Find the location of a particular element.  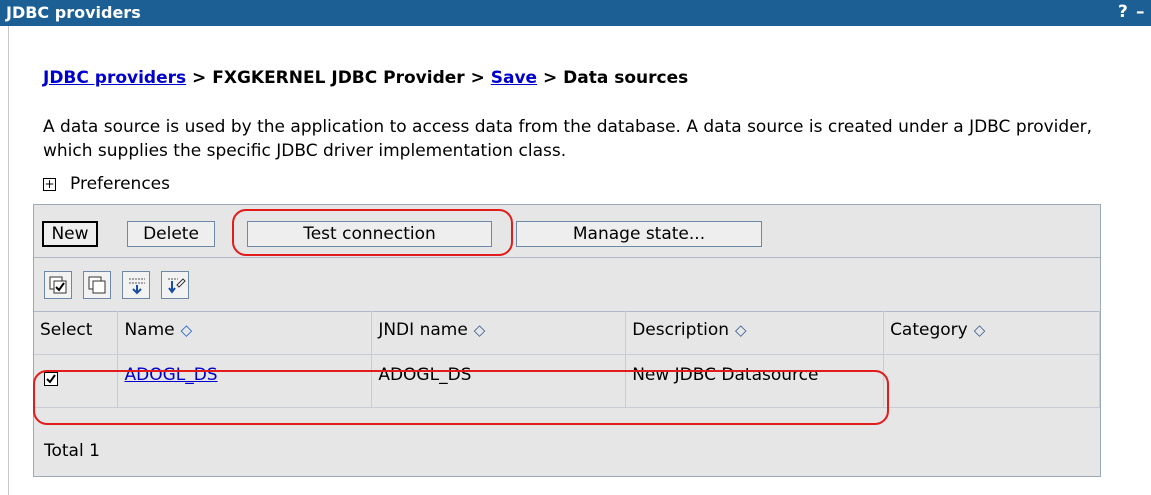

delete-button: Delete is located at coordinates (171, 234).